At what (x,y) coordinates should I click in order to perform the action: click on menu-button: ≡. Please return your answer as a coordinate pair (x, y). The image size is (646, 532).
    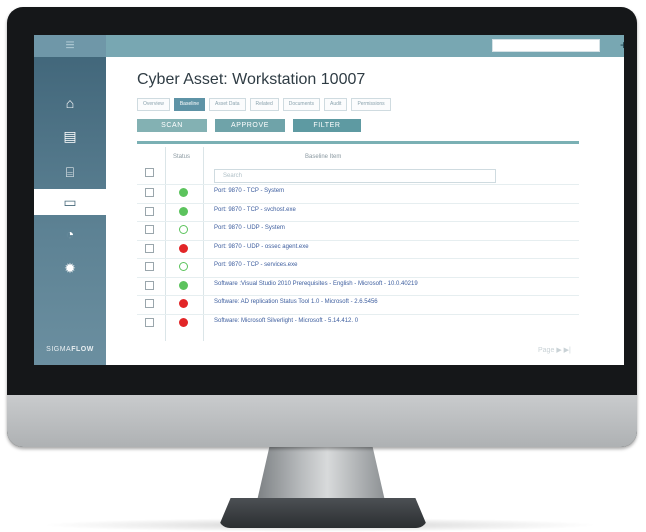
    Looking at the image, I should click on (70, 46).